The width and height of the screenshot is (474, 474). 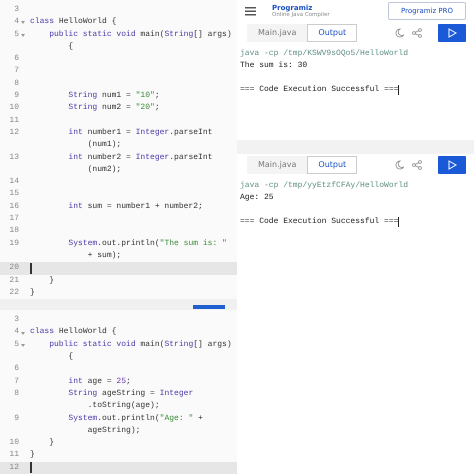 I want to click on line-number: 21, so click(x=13, y=280).